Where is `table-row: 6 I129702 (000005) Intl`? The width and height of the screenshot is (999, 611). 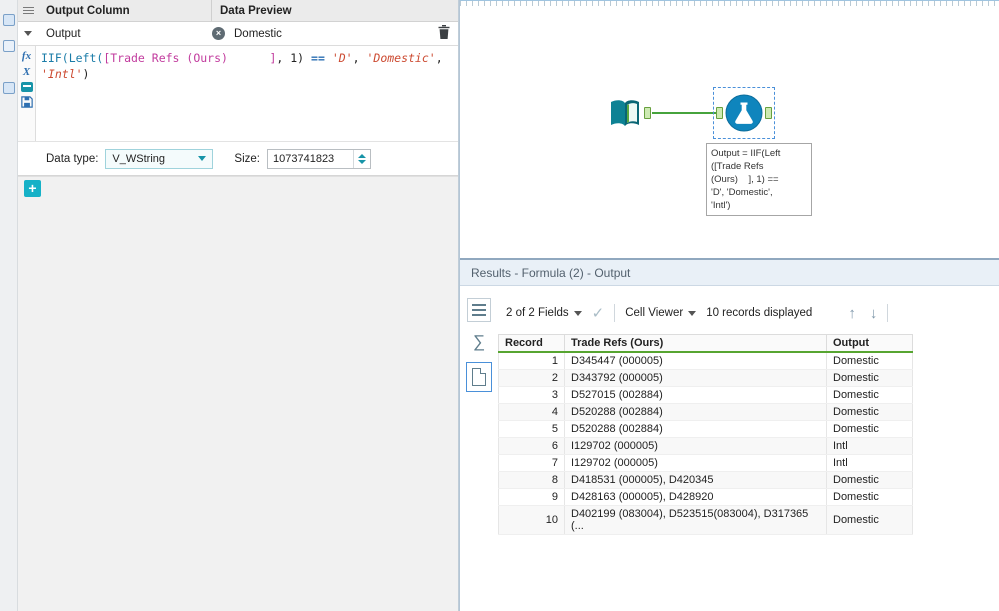
table-row: 6 I129702 (000005) Intl is located at coordinates (705, 446).